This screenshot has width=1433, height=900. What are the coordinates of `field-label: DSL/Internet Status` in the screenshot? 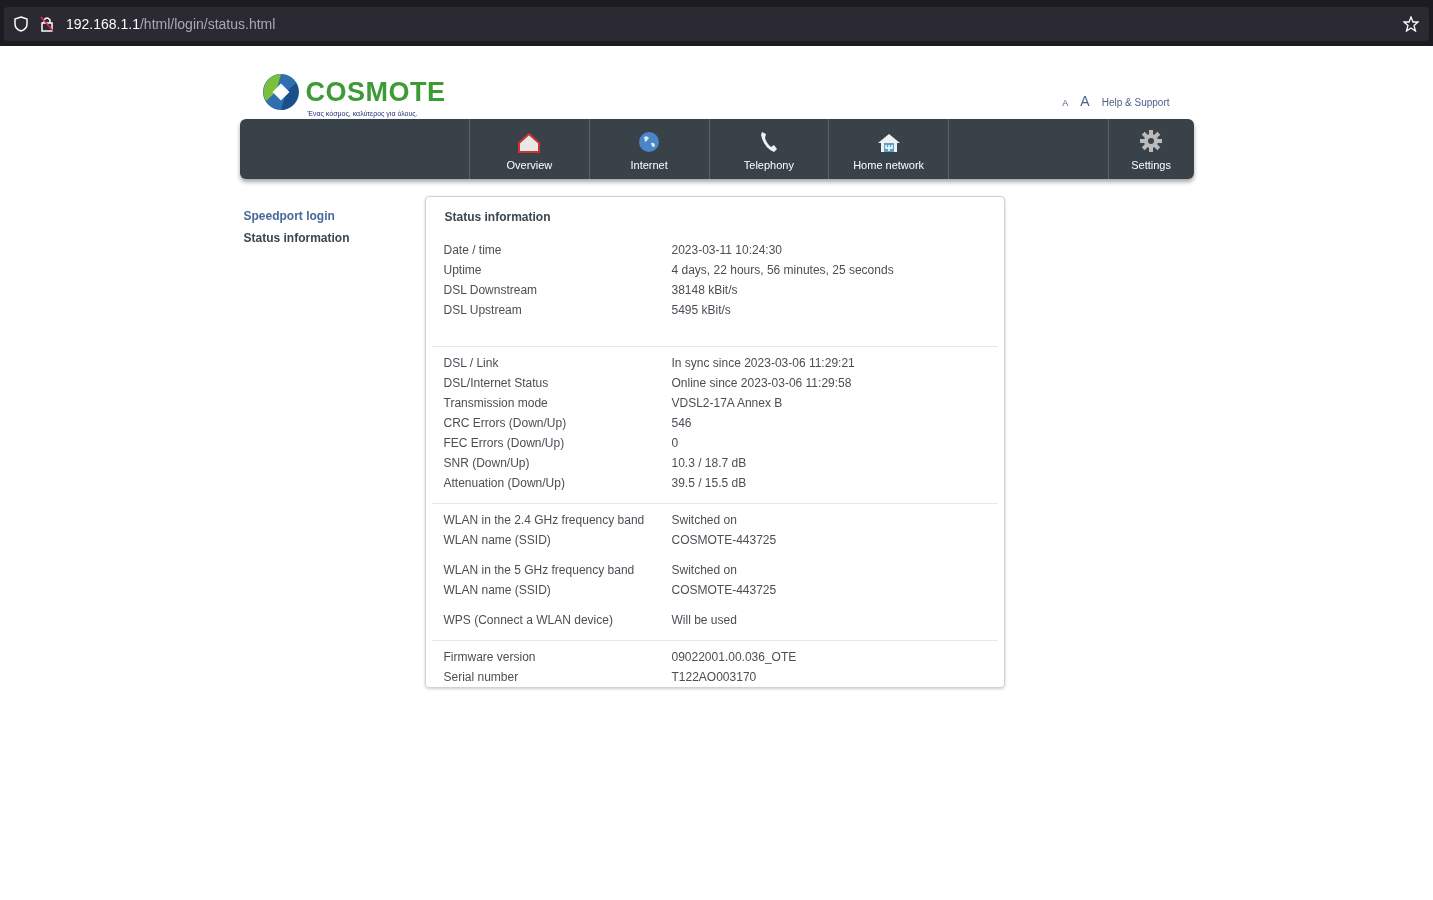 It's located at (496, 383).